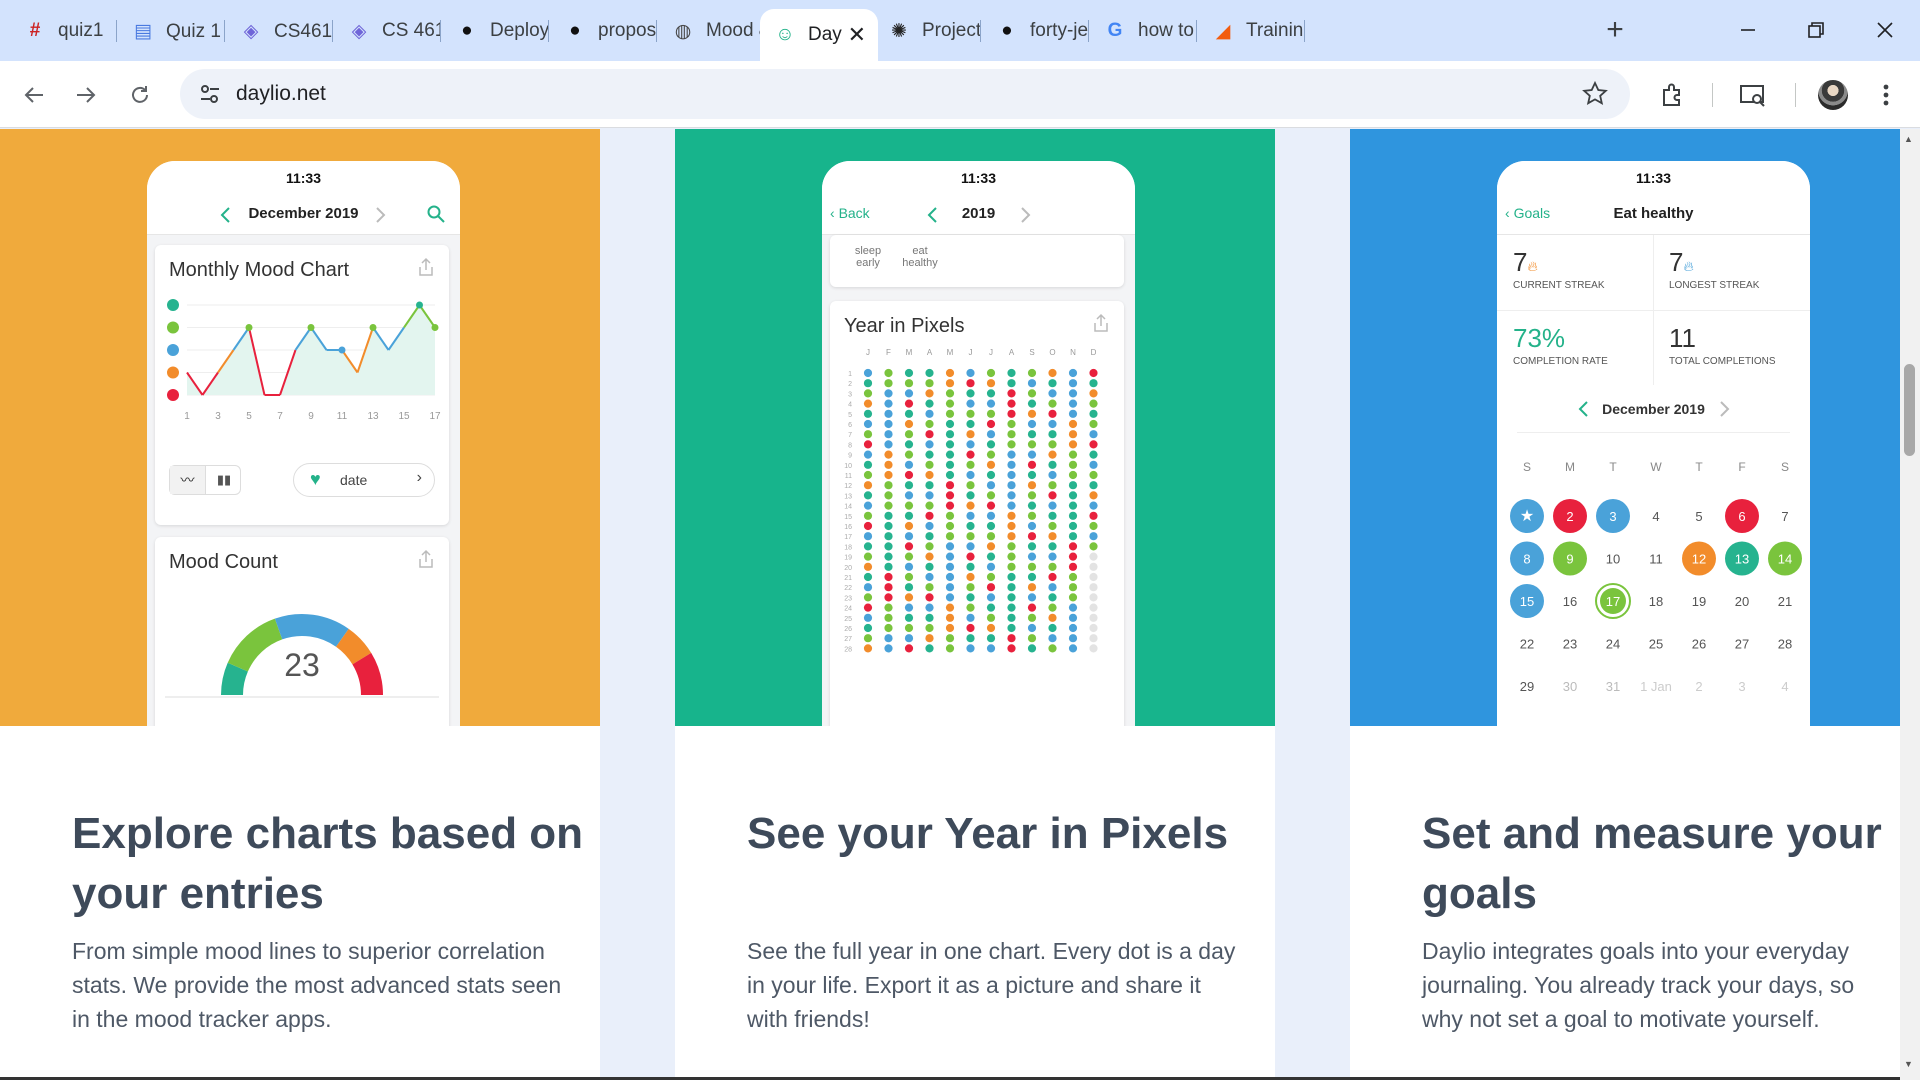  I want to click on restore-button, so click(1816, 30).